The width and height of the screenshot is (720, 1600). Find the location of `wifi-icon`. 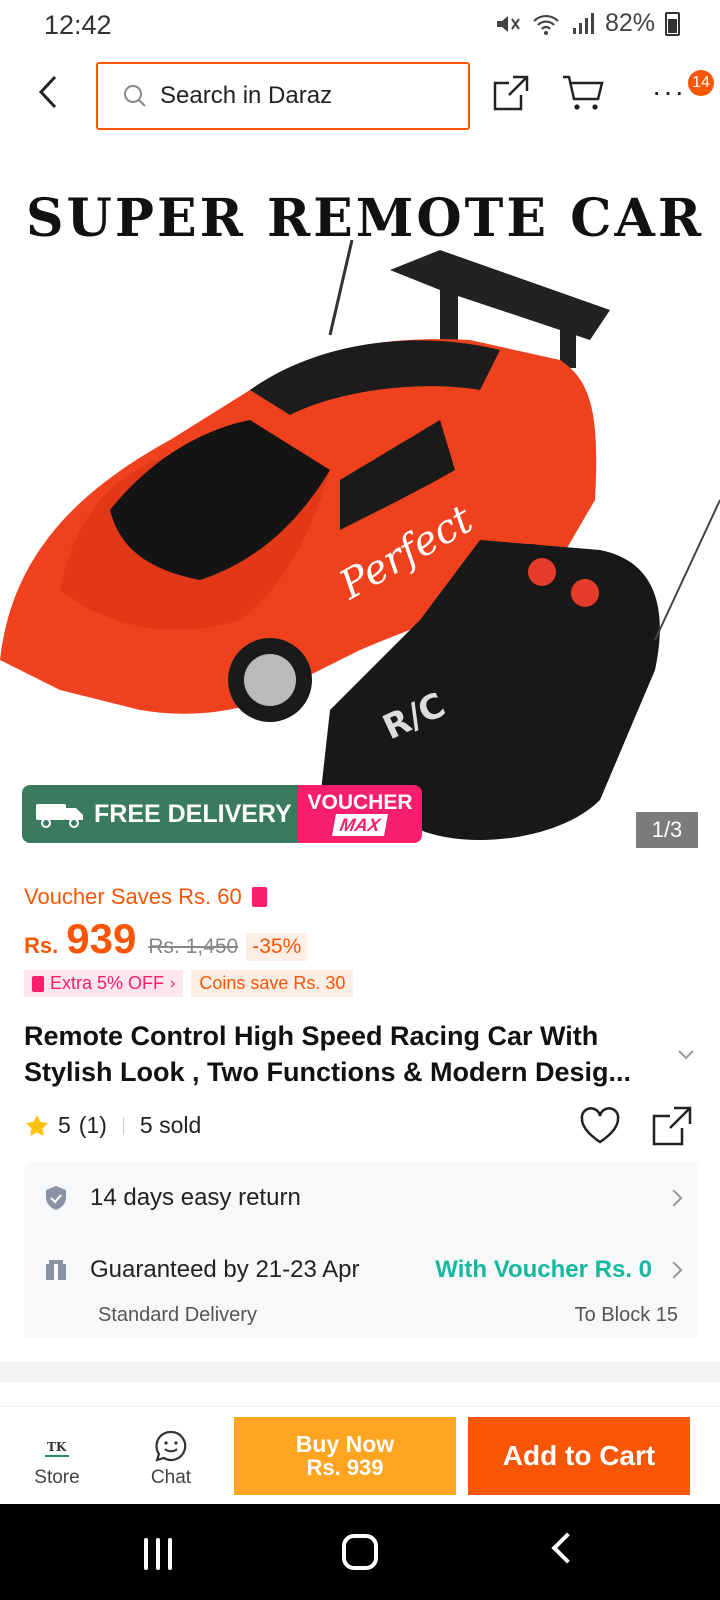

wifi-icon is located at coordinates (546, 24).